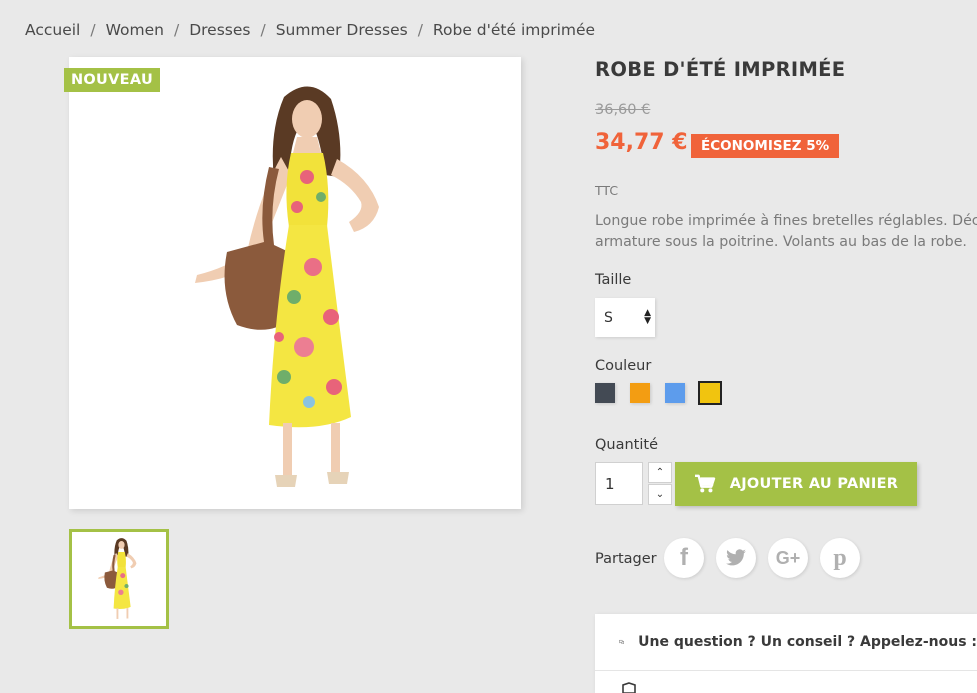 This screenshot has height=693, width=977. I want to click on pinterest-icon: p, so click(840, 557).